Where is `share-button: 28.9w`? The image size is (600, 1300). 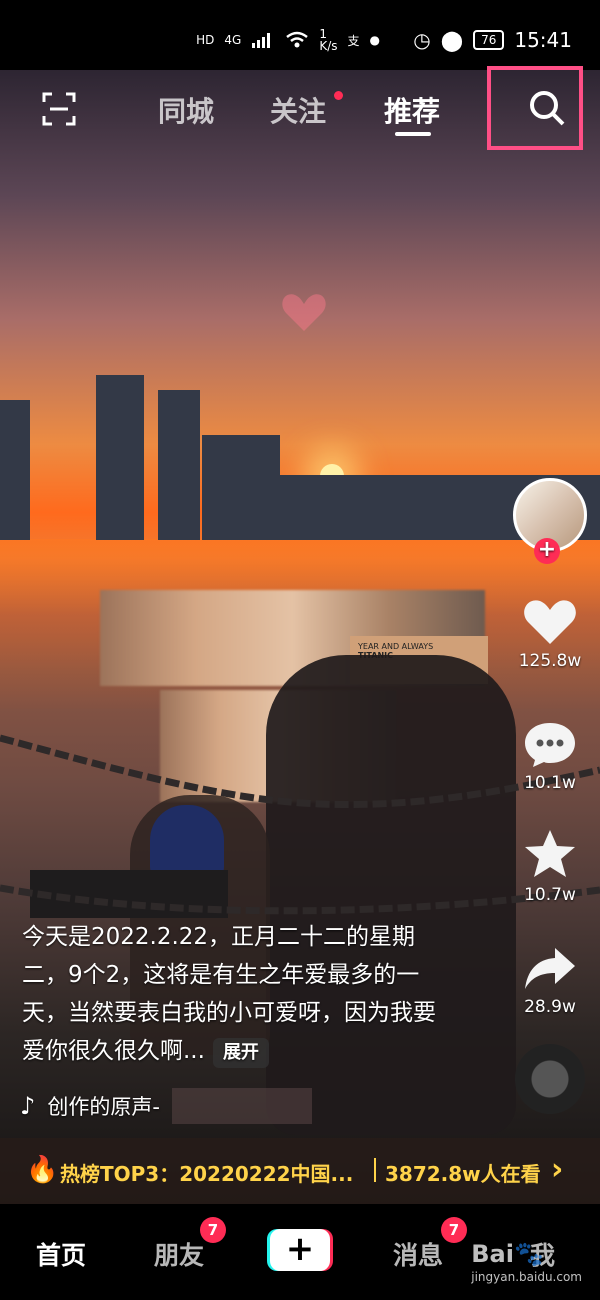 share-button: 28.9w is located at coordinates (550, 980).